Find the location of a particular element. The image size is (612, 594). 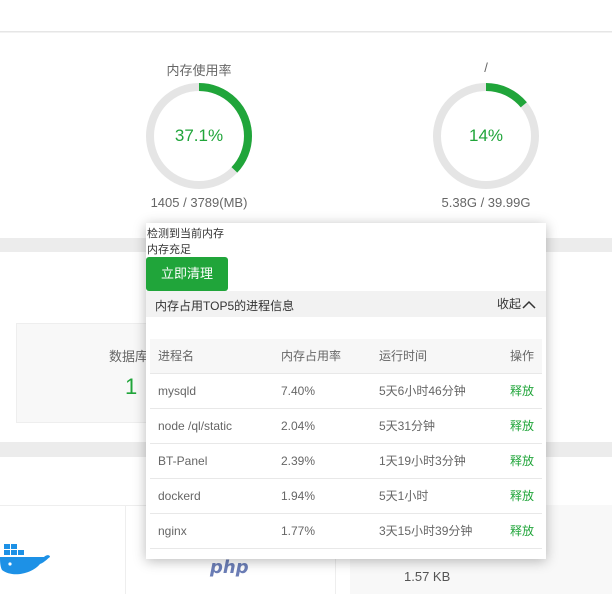

top-bar is located at coordinates (306, 16).